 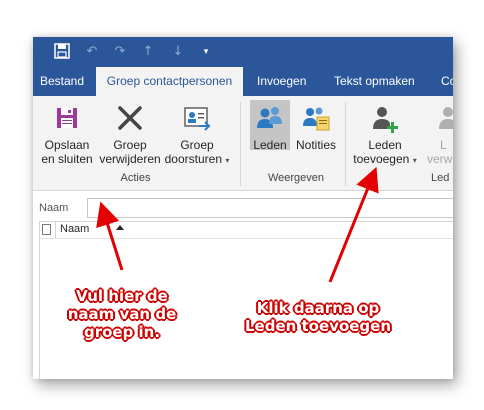 What do you see at coordinates (443, 145) in the screenshot?
I see `remove-members-label-1: L` at bounding box center [443, 145].